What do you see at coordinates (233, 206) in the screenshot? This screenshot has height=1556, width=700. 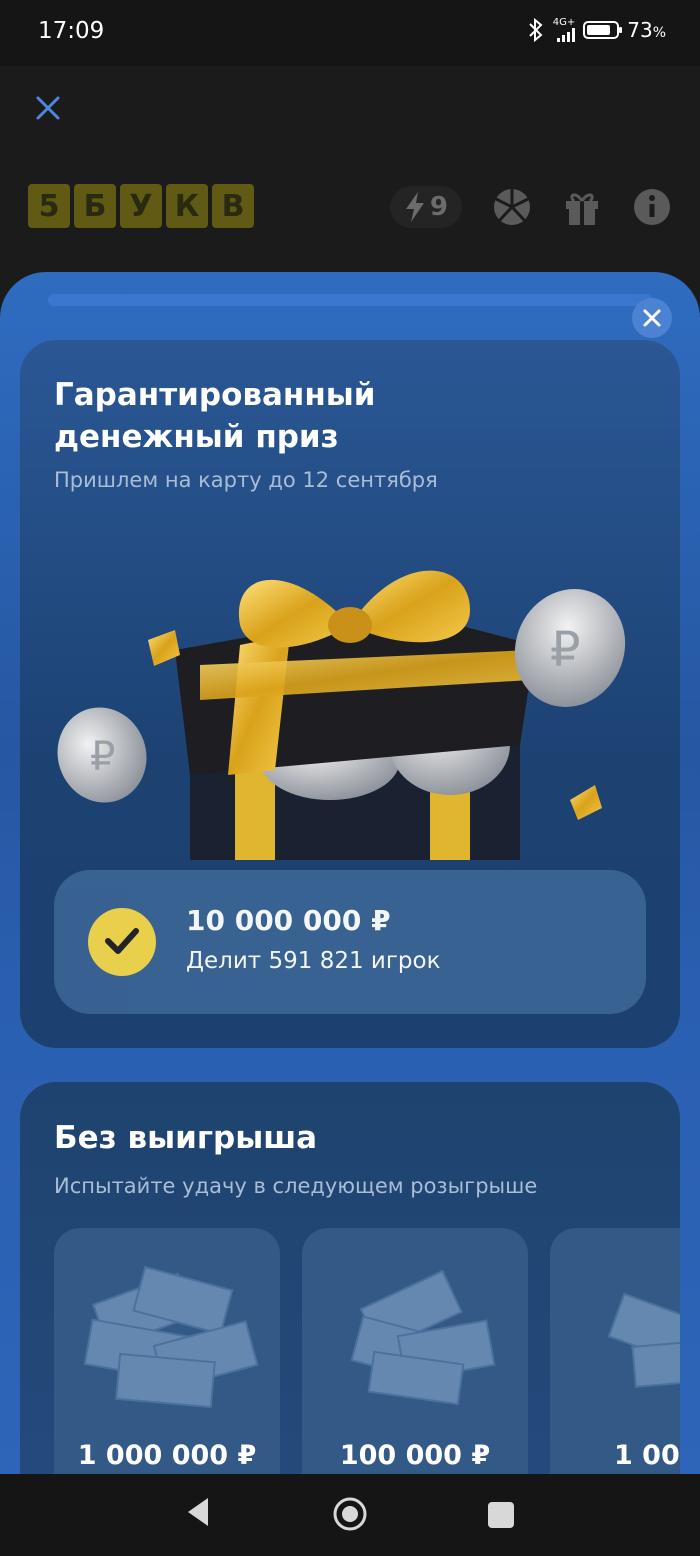 I see `logo-letter: В` at bounding box center [233, 206].